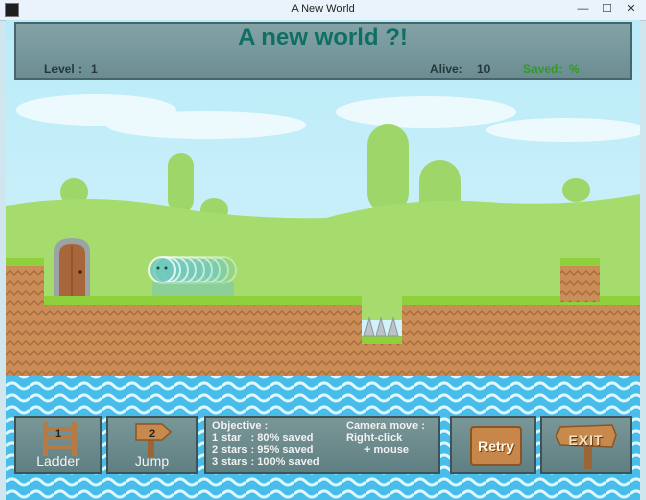  What do you see at coordinates (323, 37) in the screenshot?
I see `level-title: A new world ?!` at bounding box center [323, 37].